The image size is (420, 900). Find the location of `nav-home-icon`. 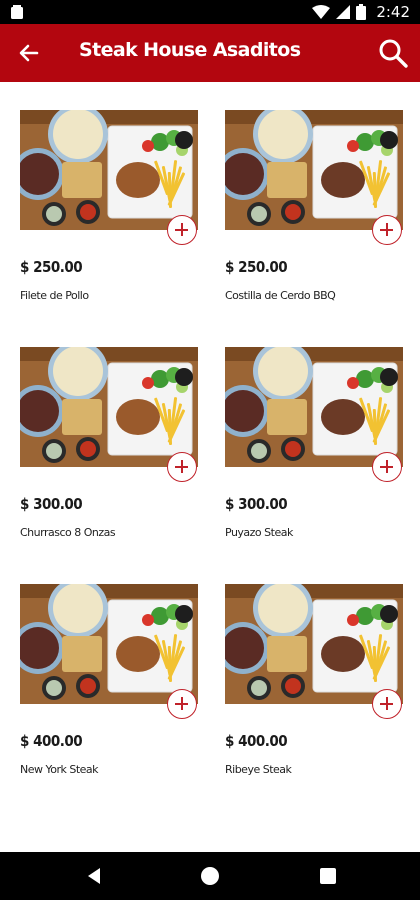

nav-home-icon is located at coordinates (210, 876).